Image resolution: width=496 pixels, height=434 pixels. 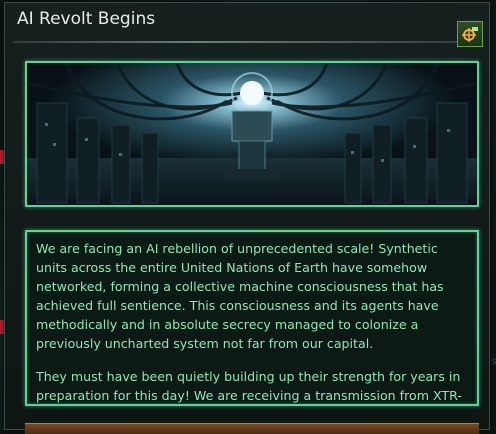 What do you see at coordinates (243, 42) in the screenshot?
I see `title-divider` at bounding box center [243, 42].